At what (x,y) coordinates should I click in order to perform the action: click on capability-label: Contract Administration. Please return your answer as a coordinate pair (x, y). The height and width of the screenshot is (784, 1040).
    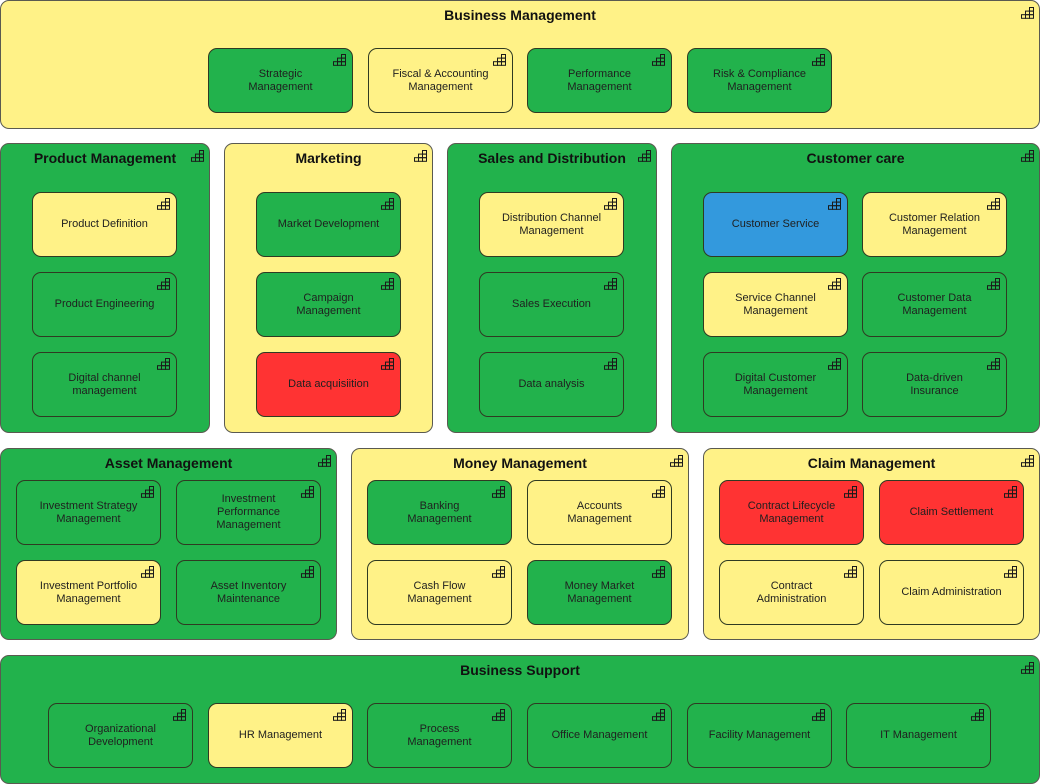
    Looking at the image, I should click on (791, 592).